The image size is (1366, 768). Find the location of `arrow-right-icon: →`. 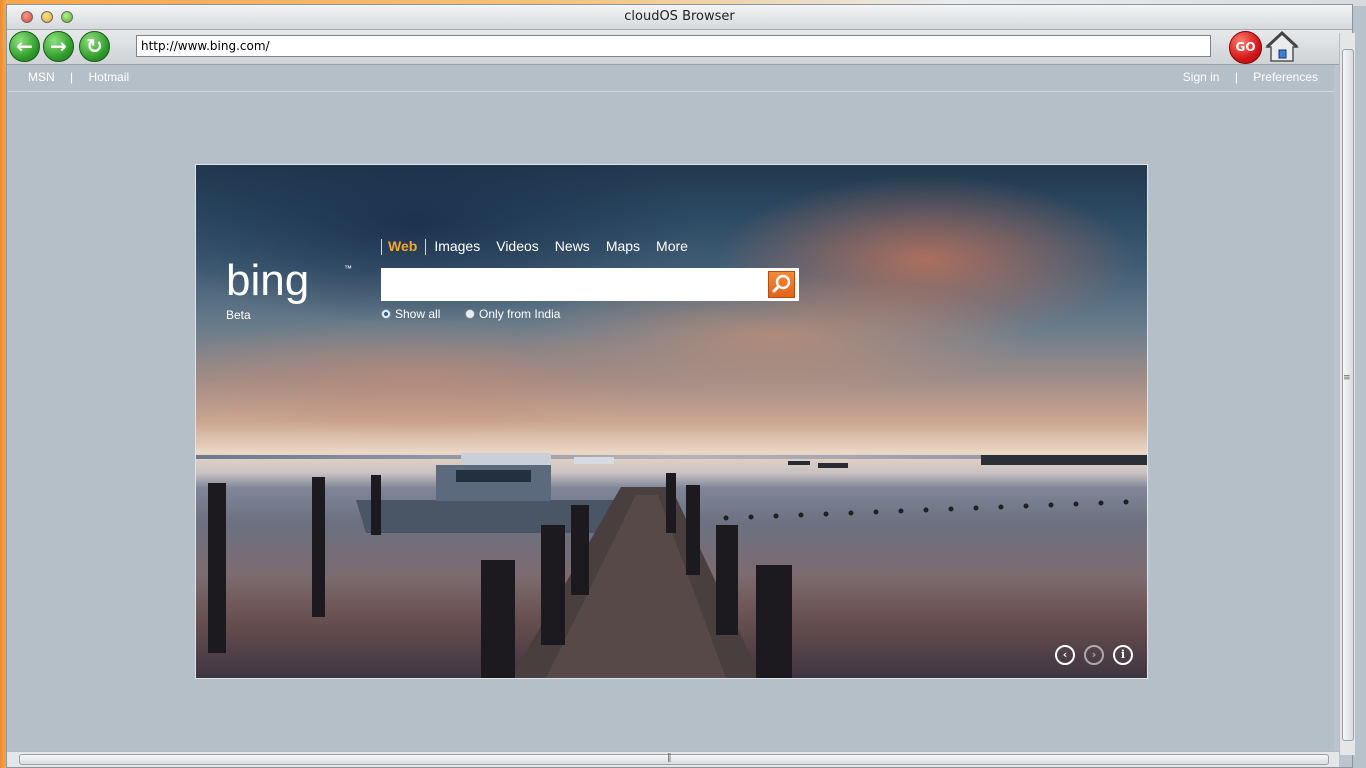

arrow-right-icon: → is located at coordinates (58, 46).